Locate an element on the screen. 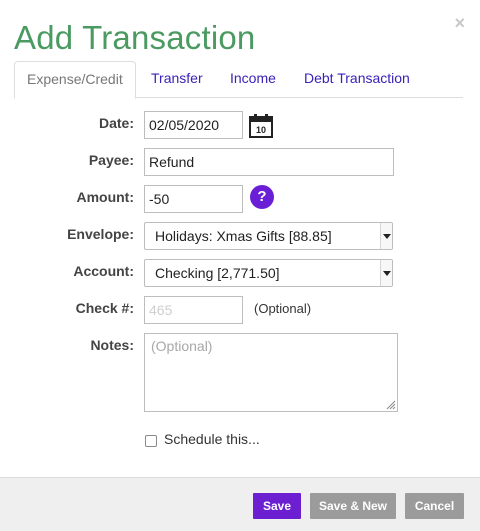 This screenshot has width=480, height=531. check-optional-note: (Optional) is located at coordinates (283, 308).